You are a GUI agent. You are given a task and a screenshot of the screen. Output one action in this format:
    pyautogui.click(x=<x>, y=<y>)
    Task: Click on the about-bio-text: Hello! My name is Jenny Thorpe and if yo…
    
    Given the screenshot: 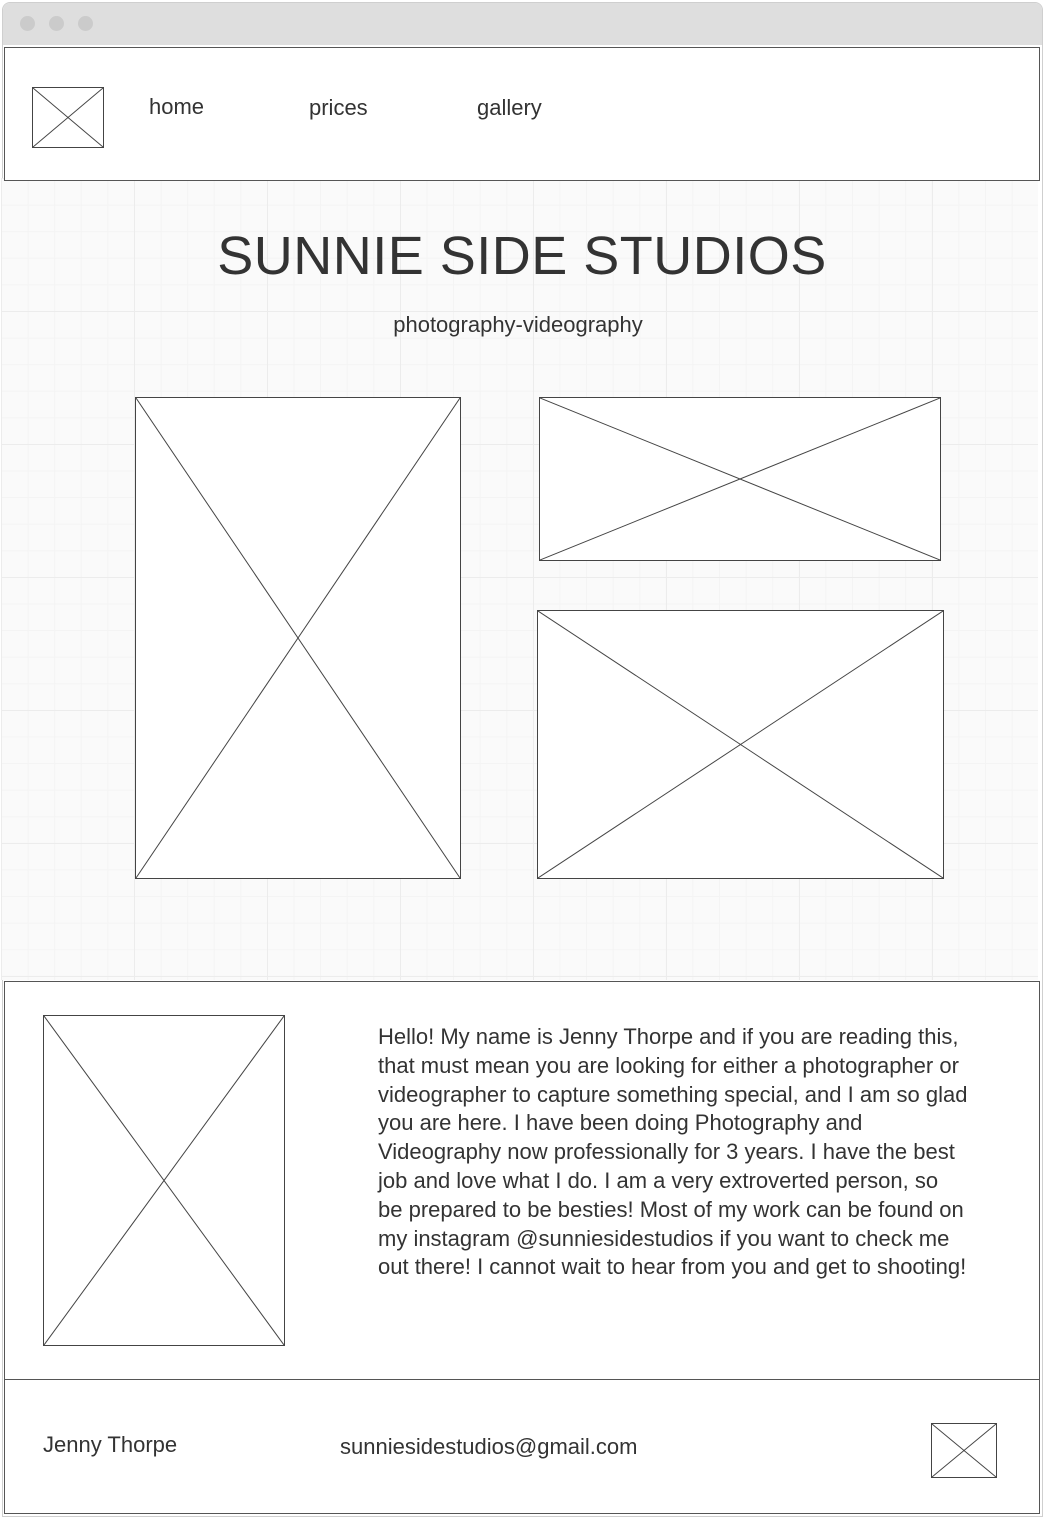 What is the action you would take?
    pyautogui.click(x=673, y=1152)
    